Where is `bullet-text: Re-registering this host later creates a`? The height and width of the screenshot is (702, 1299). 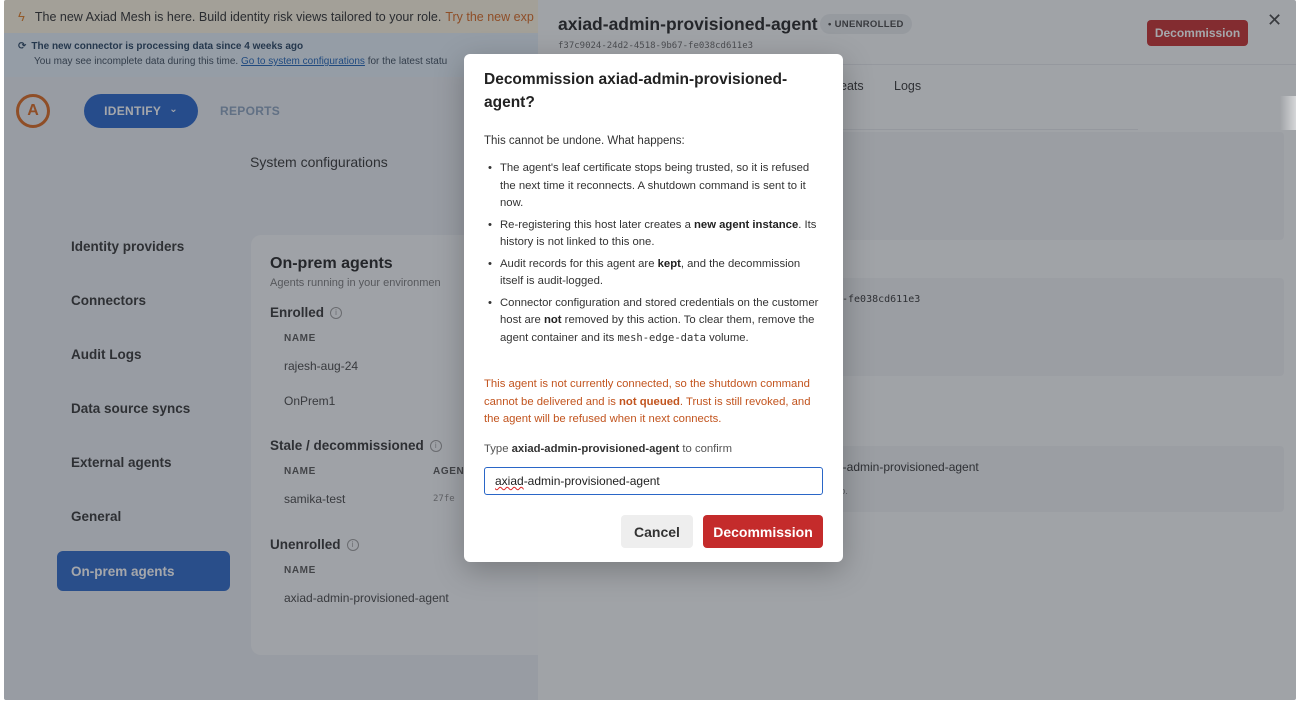
bullet-text: Re-registering this host later creates a is located at coordinates (597, 224).